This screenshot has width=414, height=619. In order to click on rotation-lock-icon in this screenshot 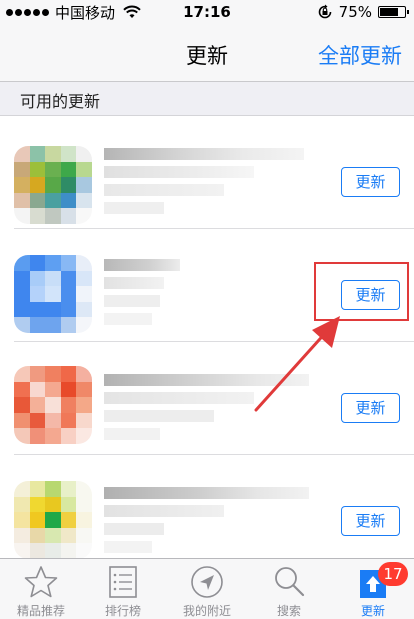, I will do `click(324, 11)`.